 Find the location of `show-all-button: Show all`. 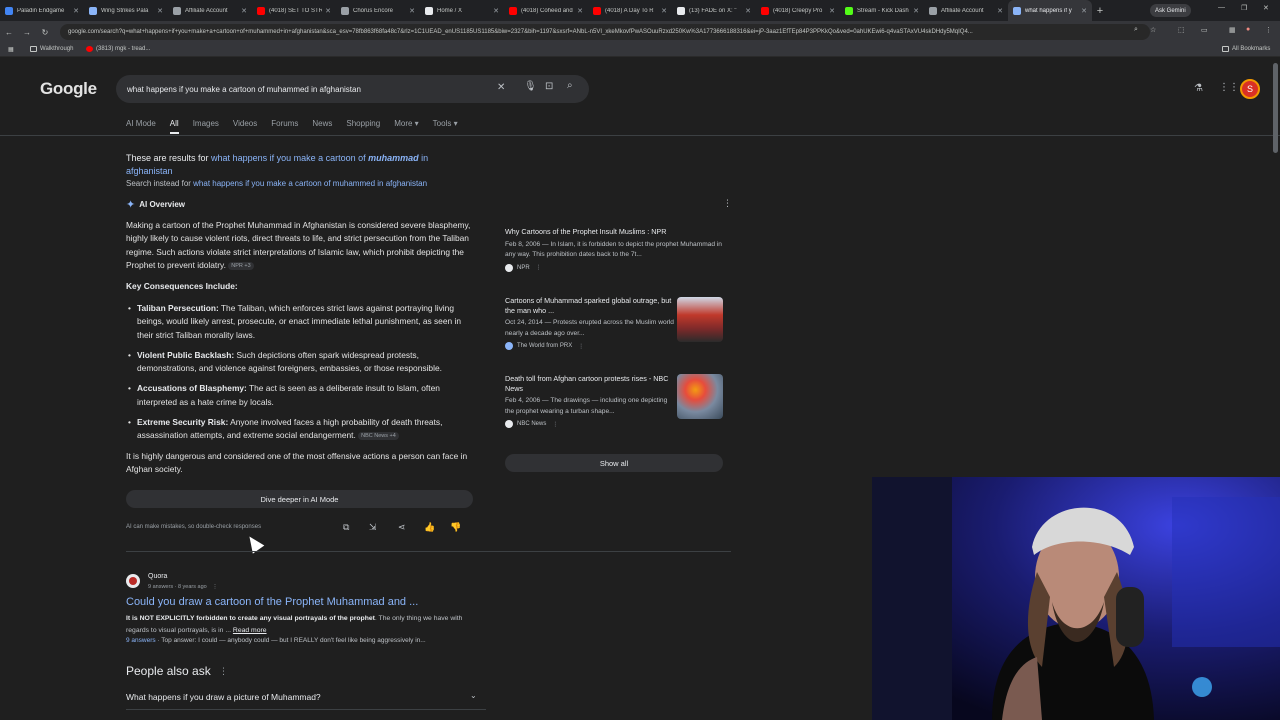

show-all-button: Show all is located at coordinates (614, 463).